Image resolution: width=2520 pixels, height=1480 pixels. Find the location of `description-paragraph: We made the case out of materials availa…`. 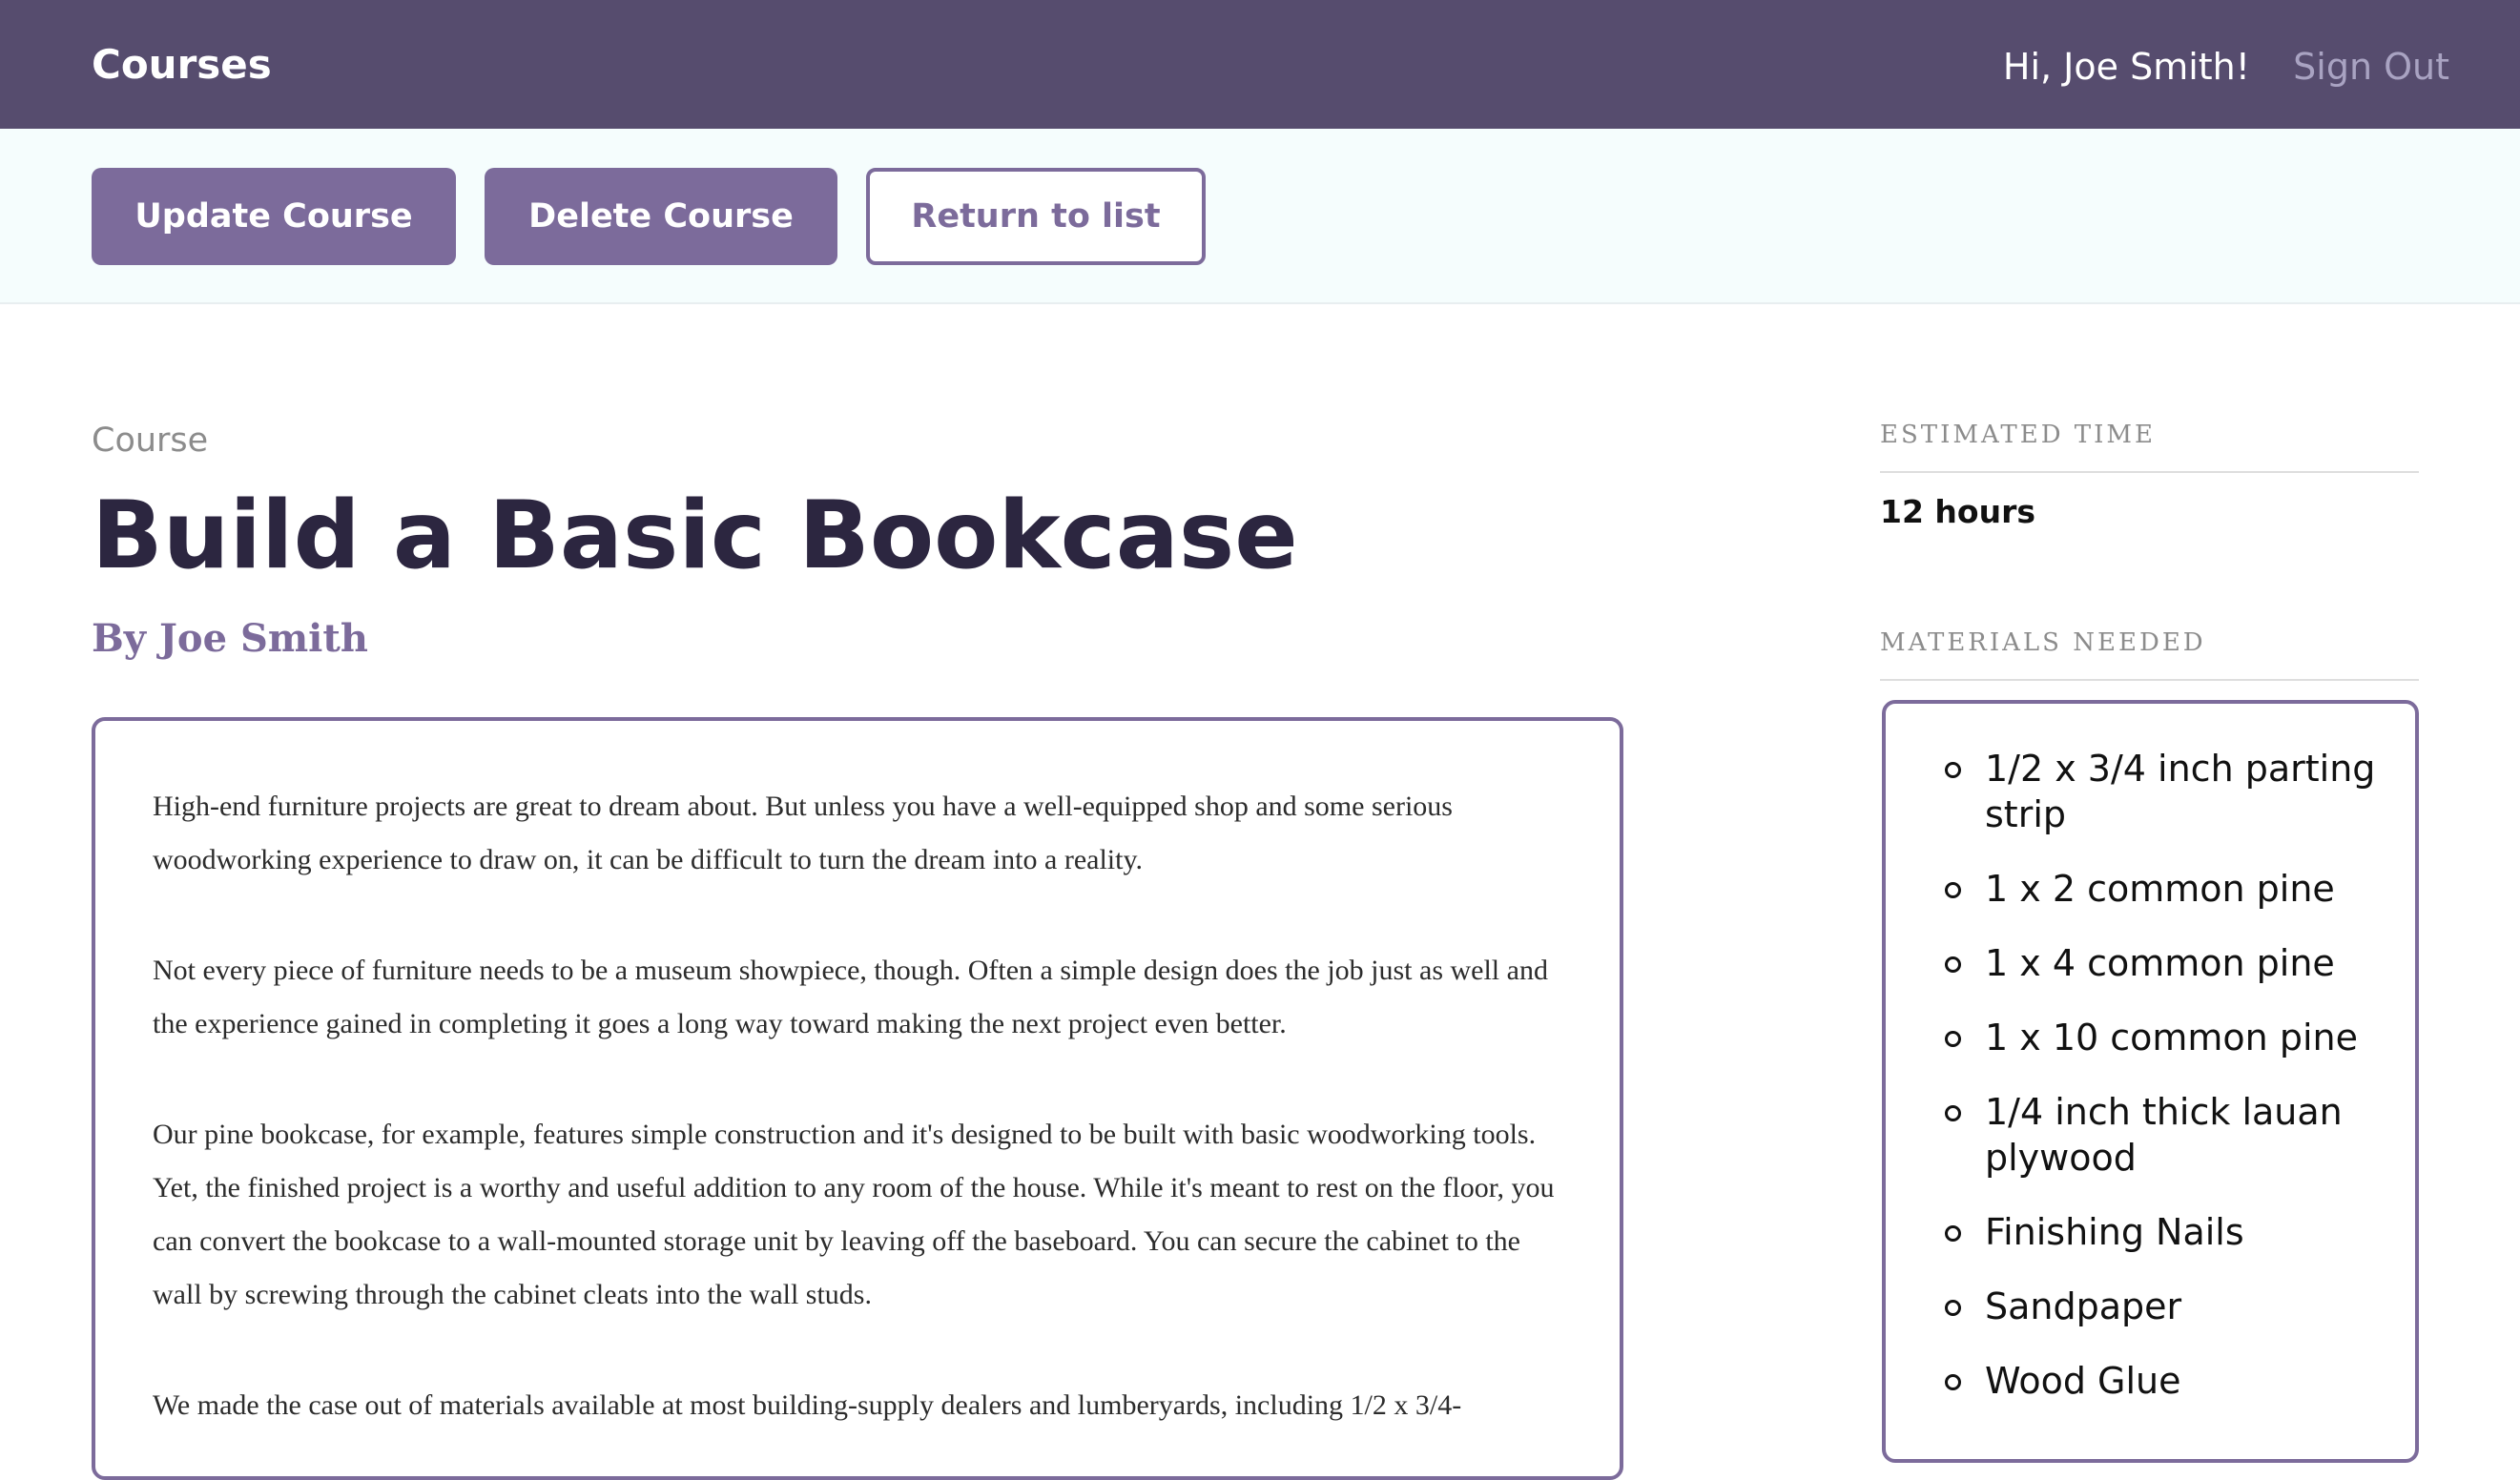

description-paragraph: We made the case out of materials availa… is located at coordinates (807, 1405).